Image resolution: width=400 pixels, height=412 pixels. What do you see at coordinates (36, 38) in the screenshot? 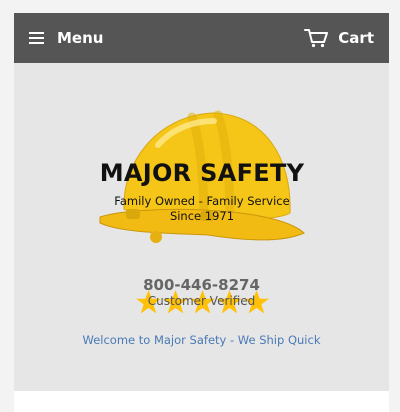
I see `hamburger-menu-icon` at bounding box center [36, 38].